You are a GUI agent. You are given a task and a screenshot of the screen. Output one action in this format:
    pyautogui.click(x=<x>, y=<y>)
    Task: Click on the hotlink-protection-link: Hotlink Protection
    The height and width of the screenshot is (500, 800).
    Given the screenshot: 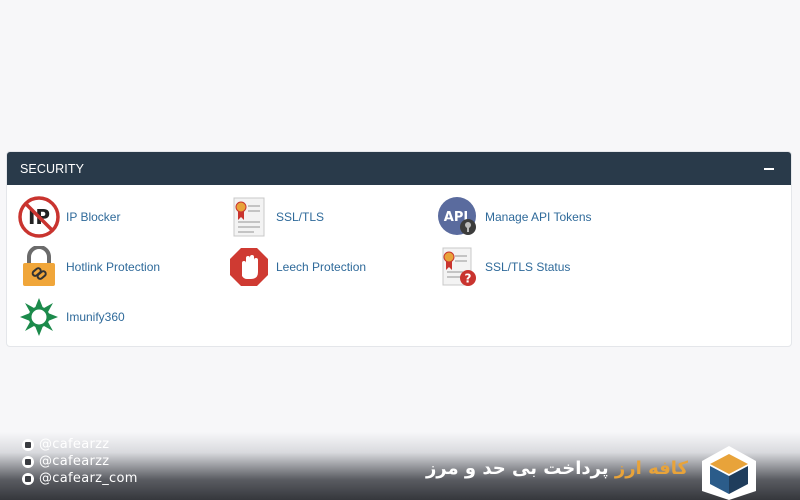 What is the action you would take?
    pyautogui.click(x=89, y=267)
    